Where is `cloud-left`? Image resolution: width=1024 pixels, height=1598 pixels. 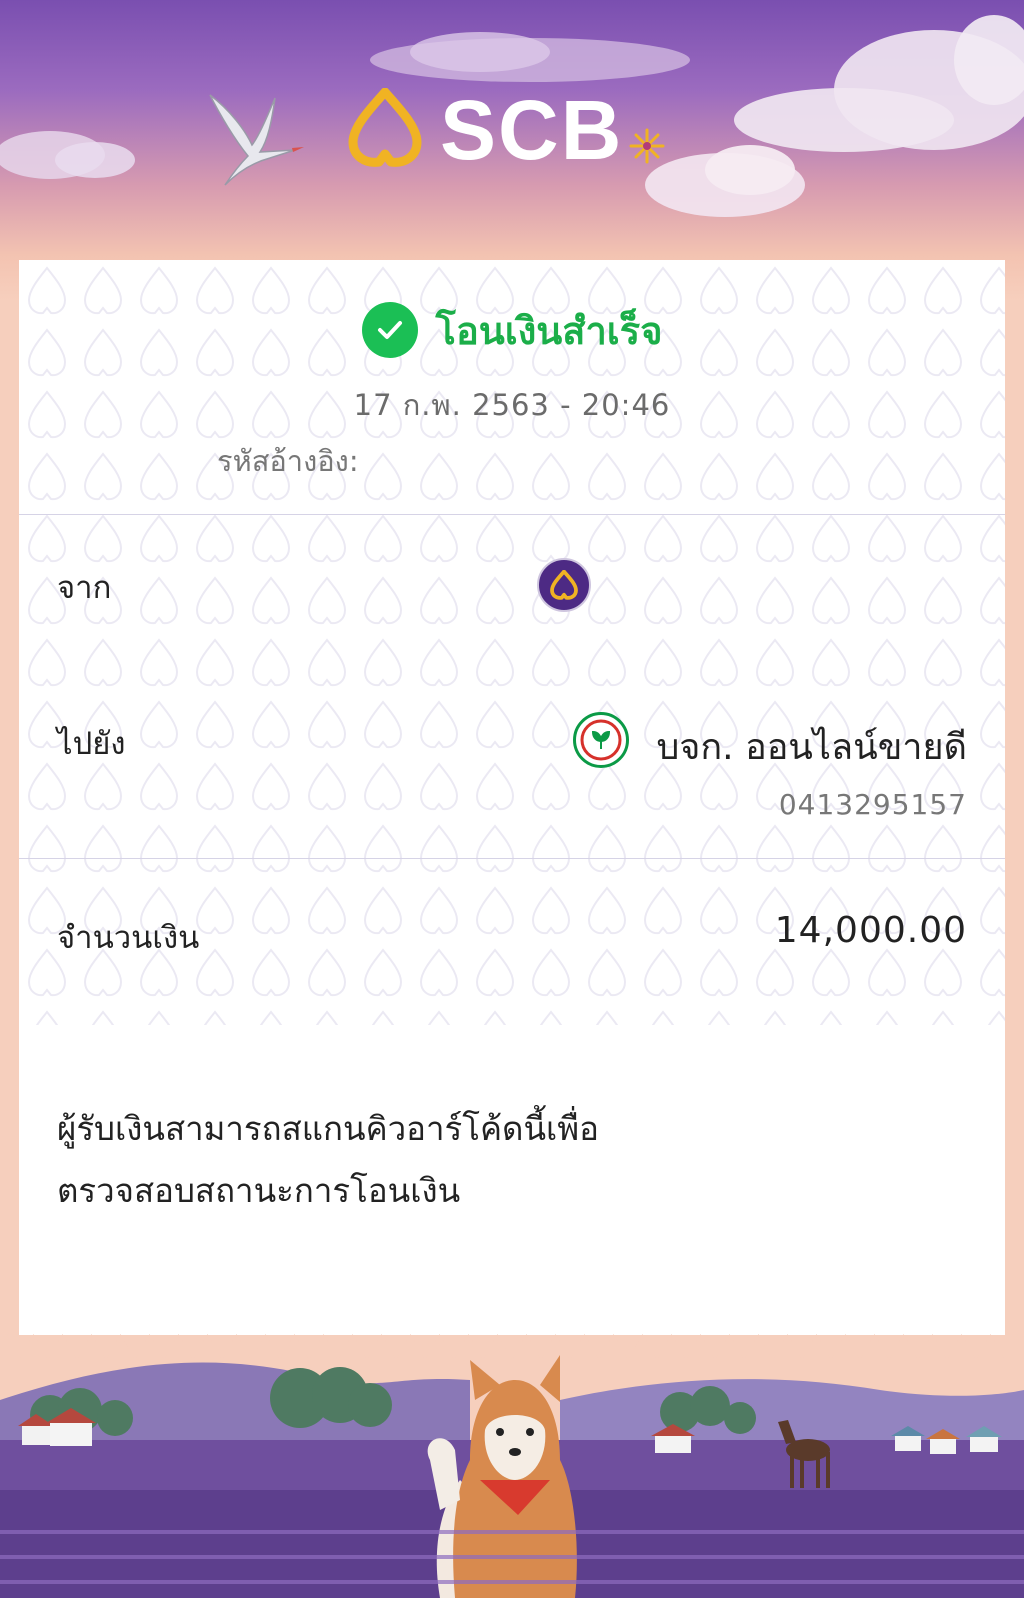
cloud-left is located at coordinates (67, 155).